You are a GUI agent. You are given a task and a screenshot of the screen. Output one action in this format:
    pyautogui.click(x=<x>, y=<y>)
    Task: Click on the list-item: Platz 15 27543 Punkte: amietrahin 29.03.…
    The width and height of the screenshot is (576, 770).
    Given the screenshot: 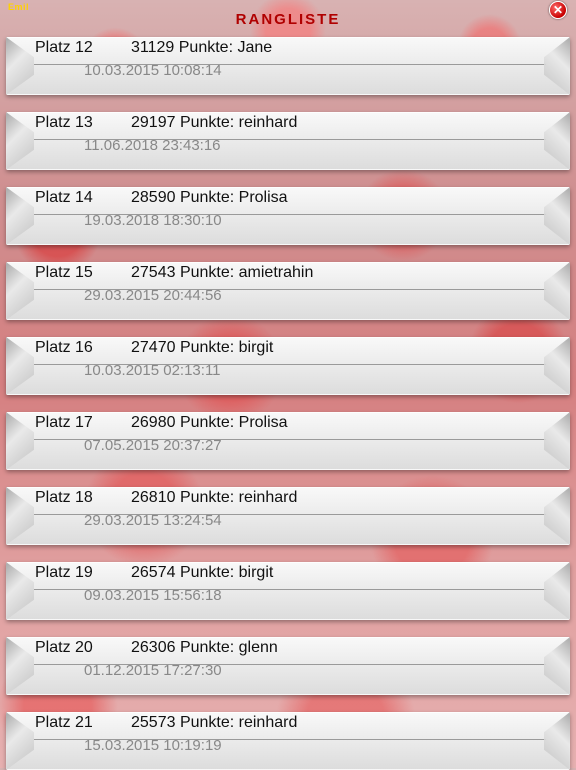 What is the action you would take?
    pyautogui.click(x=288, y=291)
    